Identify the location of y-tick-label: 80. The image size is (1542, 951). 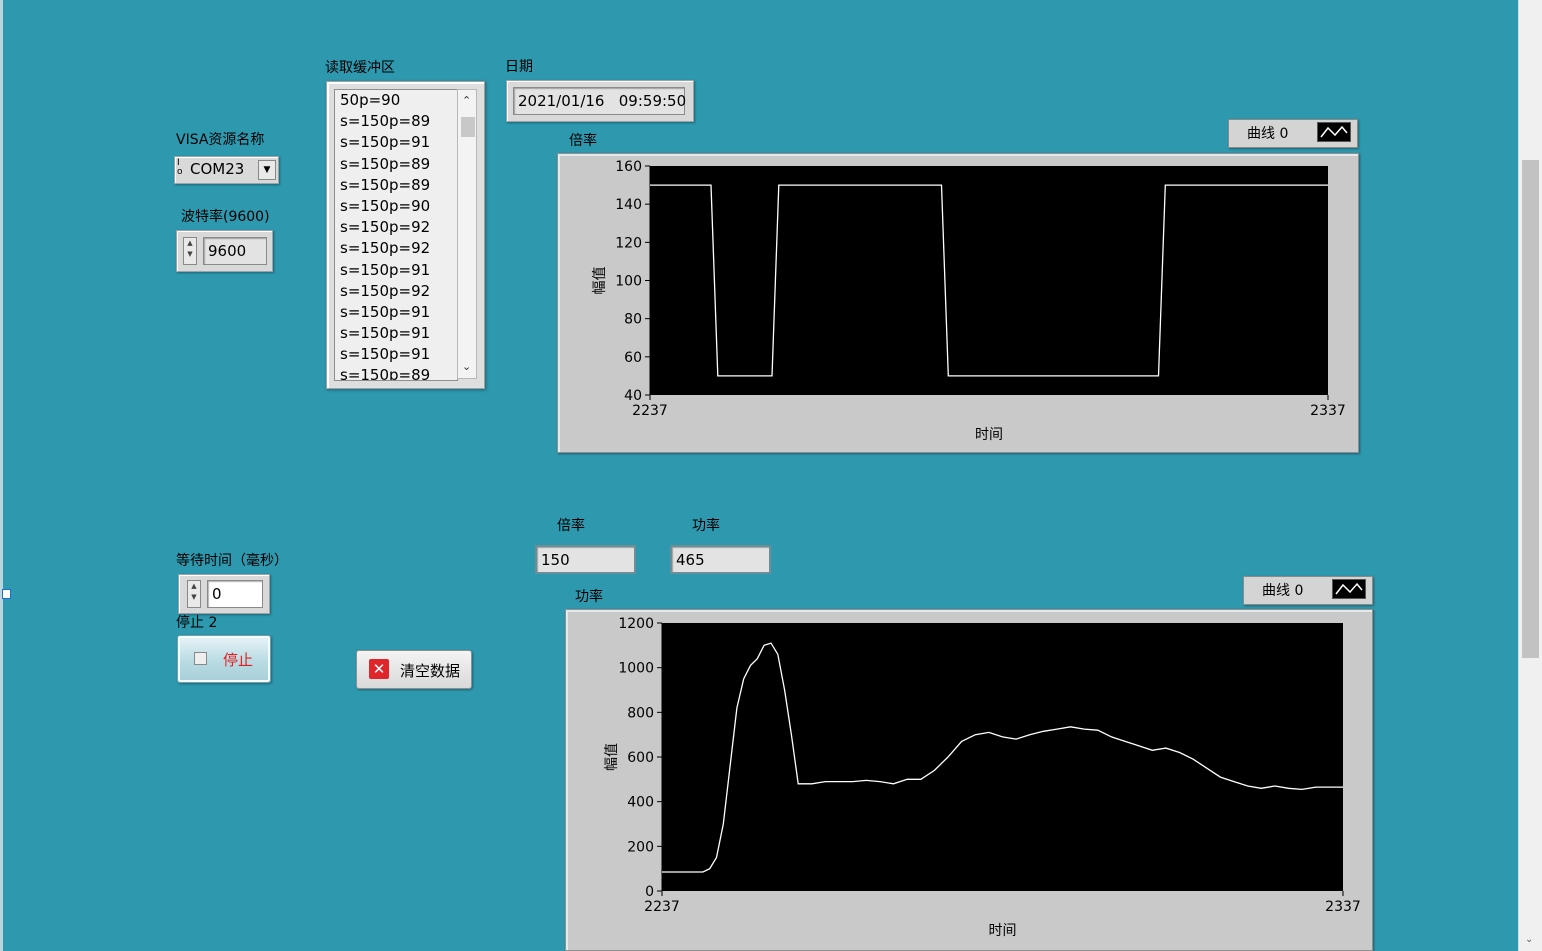
(633, 320).